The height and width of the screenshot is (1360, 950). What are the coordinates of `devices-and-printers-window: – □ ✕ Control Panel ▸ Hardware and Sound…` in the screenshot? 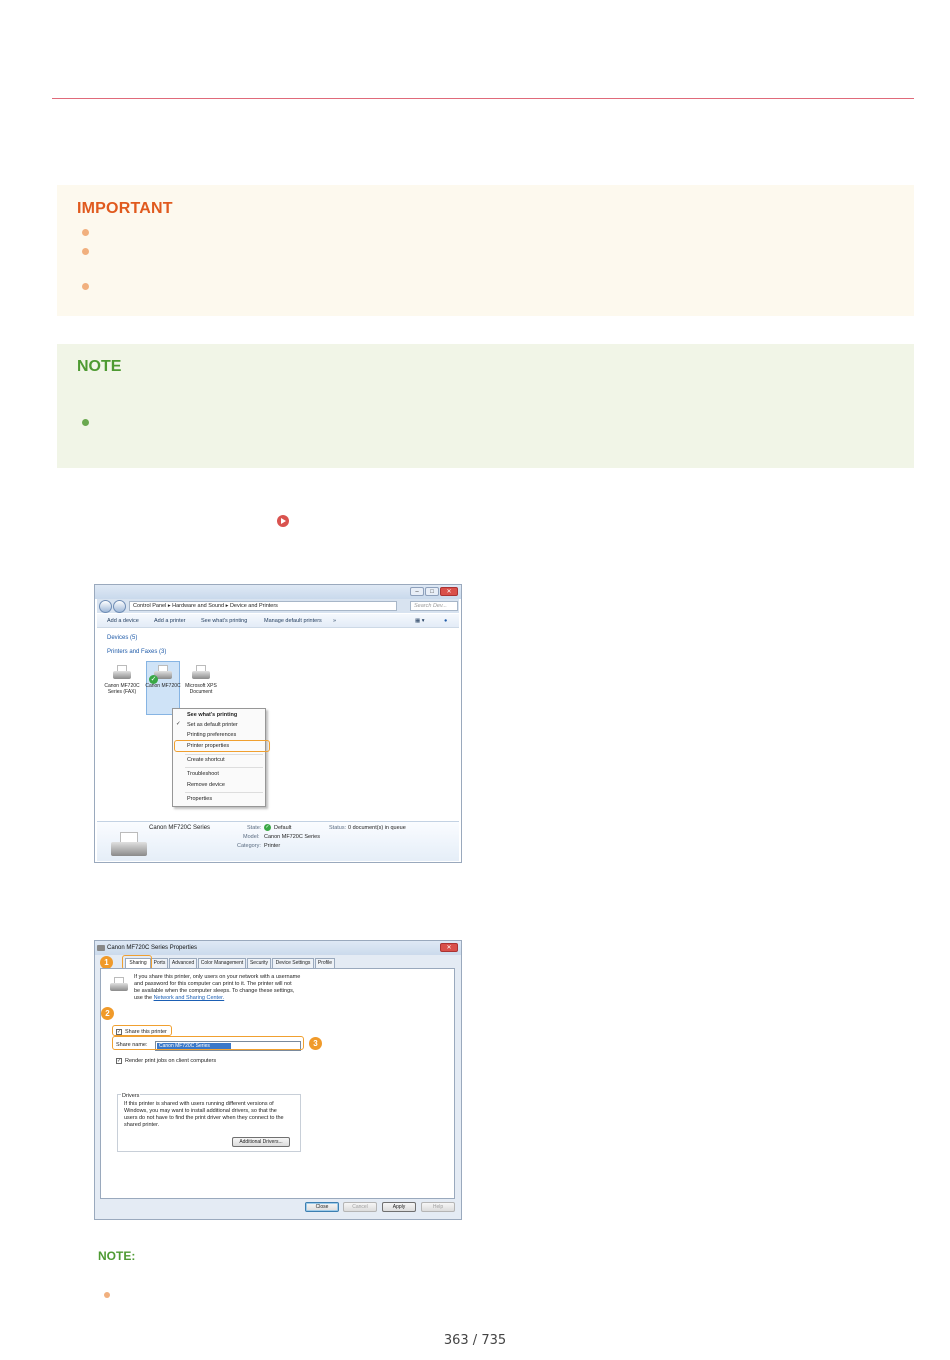 It's located at (278, 723).